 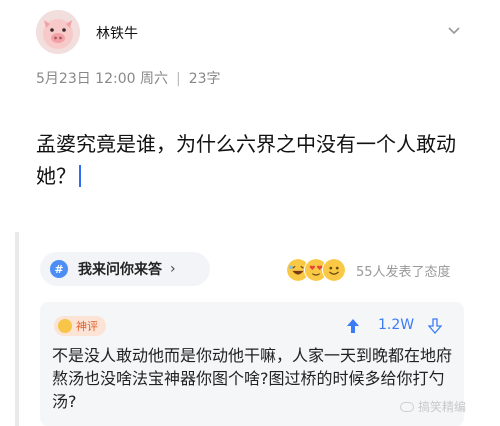 I want to click on word-count: 23字, so click(x=204, y=79).